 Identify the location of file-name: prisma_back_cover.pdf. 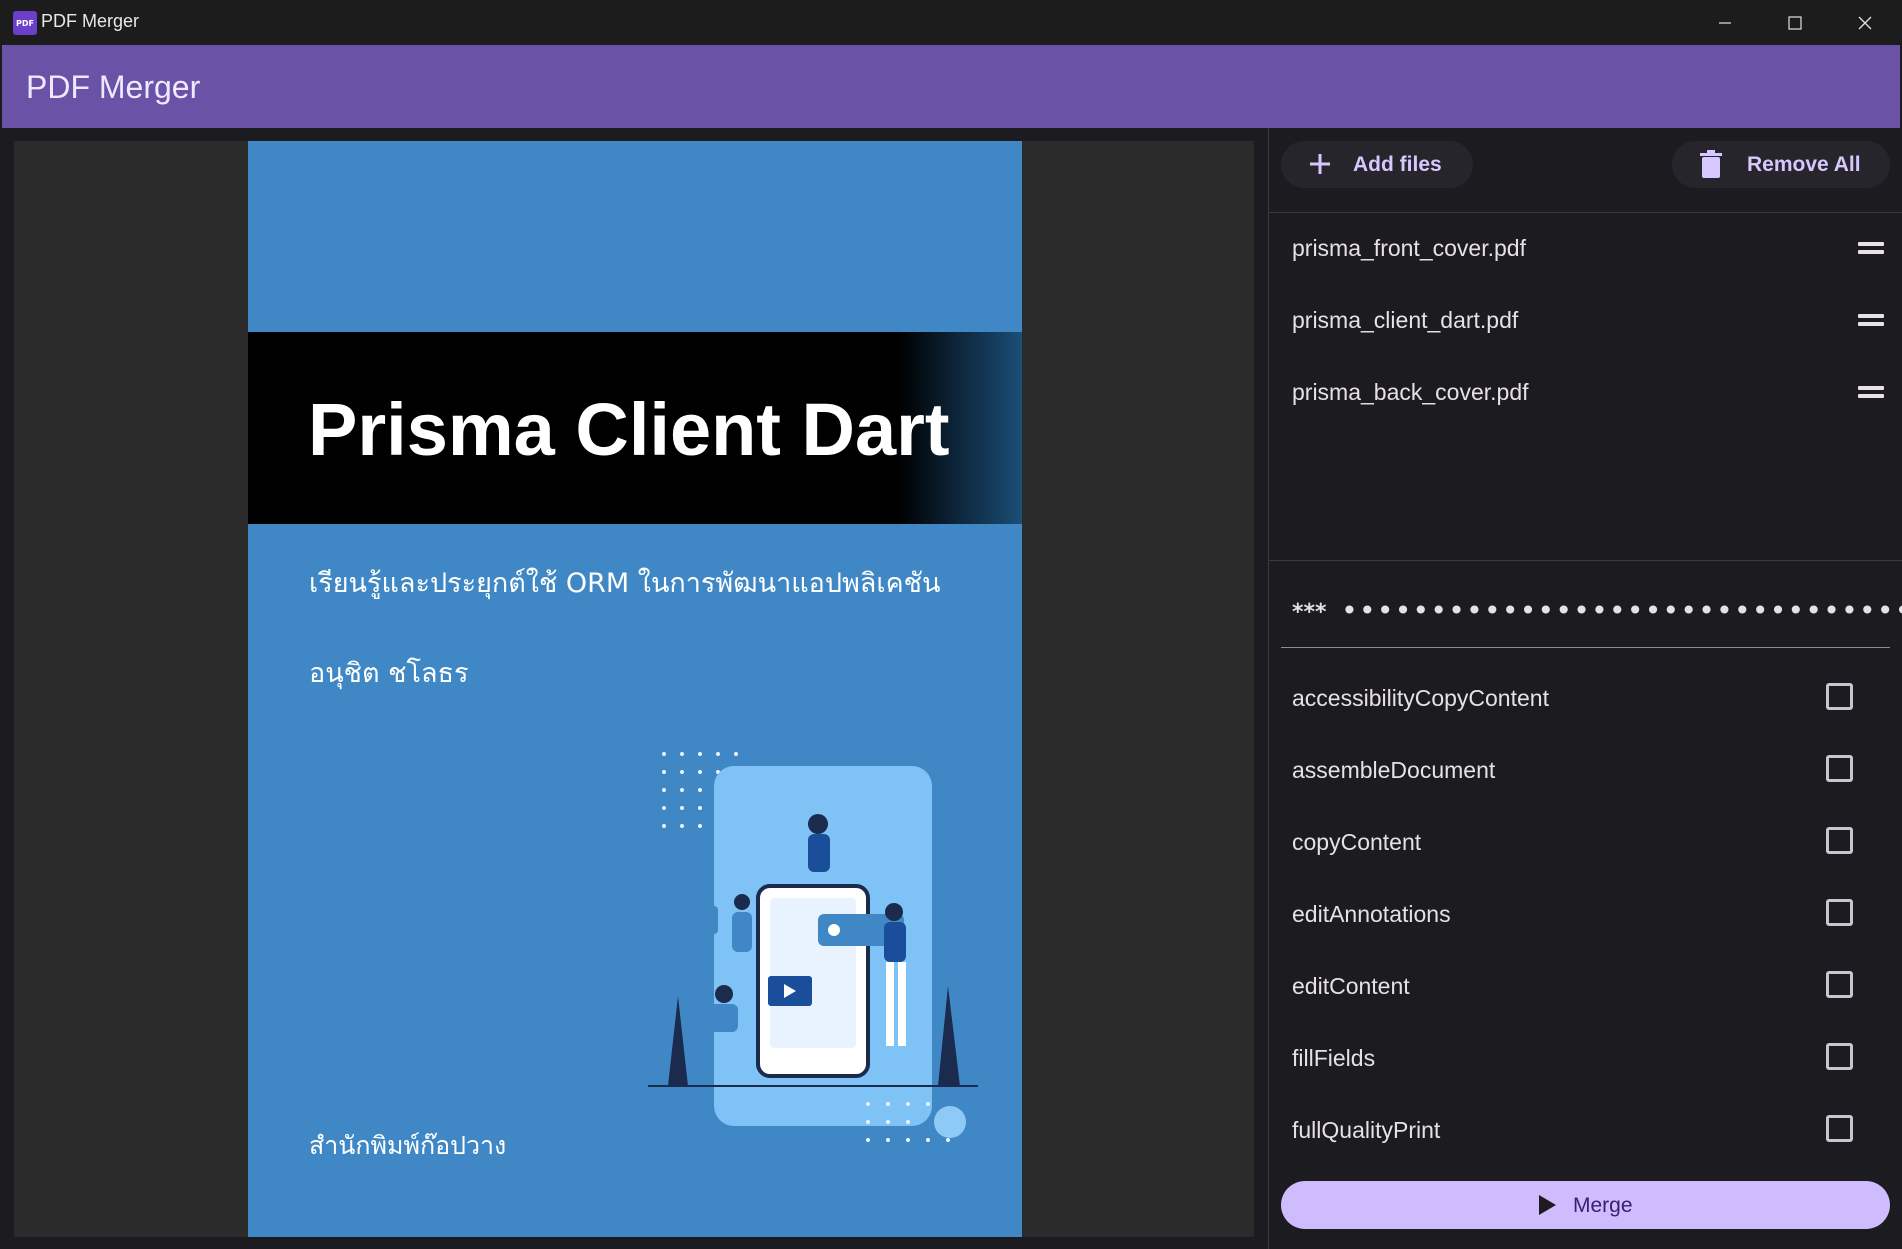
(1410, 392).